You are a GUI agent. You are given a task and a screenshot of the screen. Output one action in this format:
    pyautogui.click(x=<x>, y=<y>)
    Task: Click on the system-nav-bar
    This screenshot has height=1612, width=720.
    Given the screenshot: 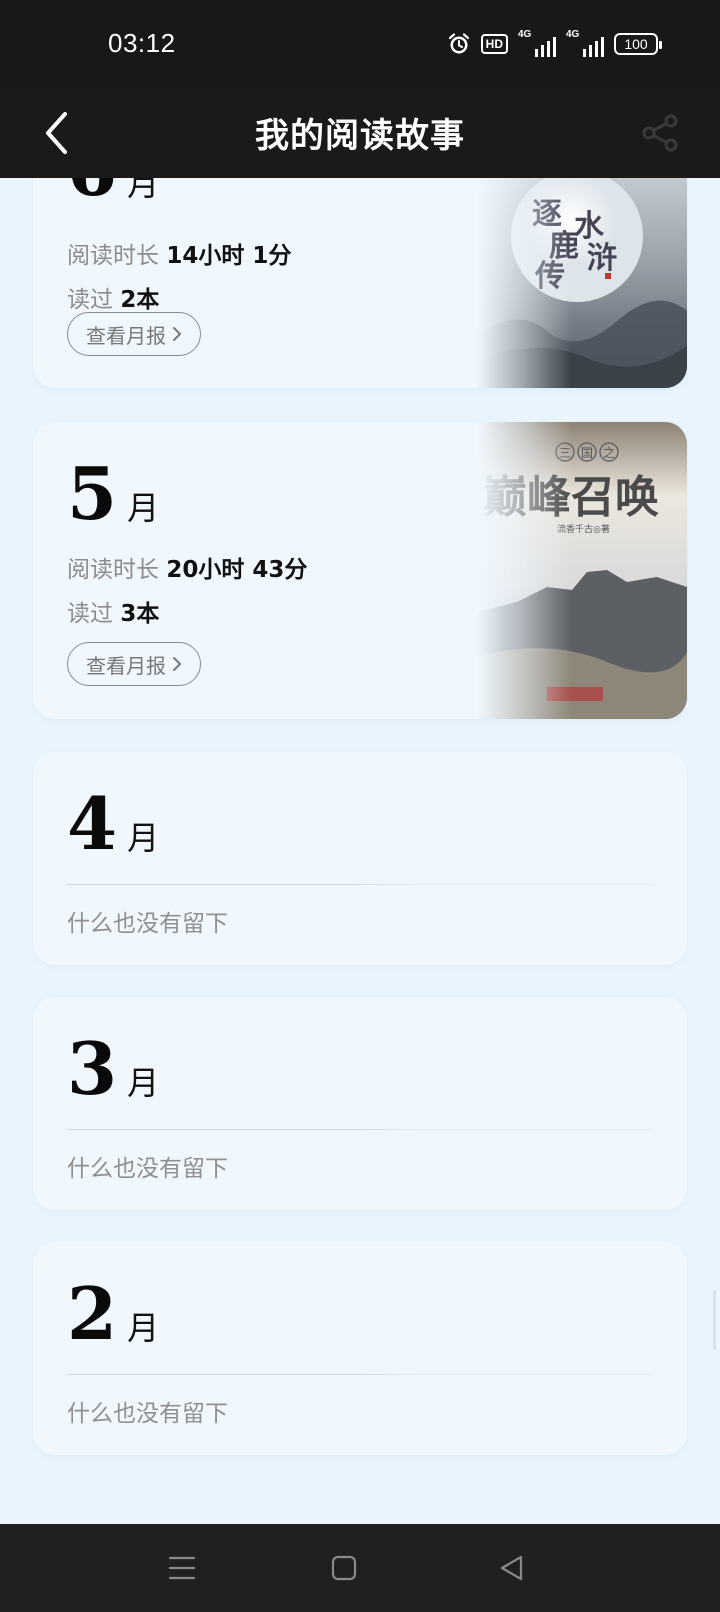 What is the action you would take?
    pyautogui.click(x=360, y=1568)
    